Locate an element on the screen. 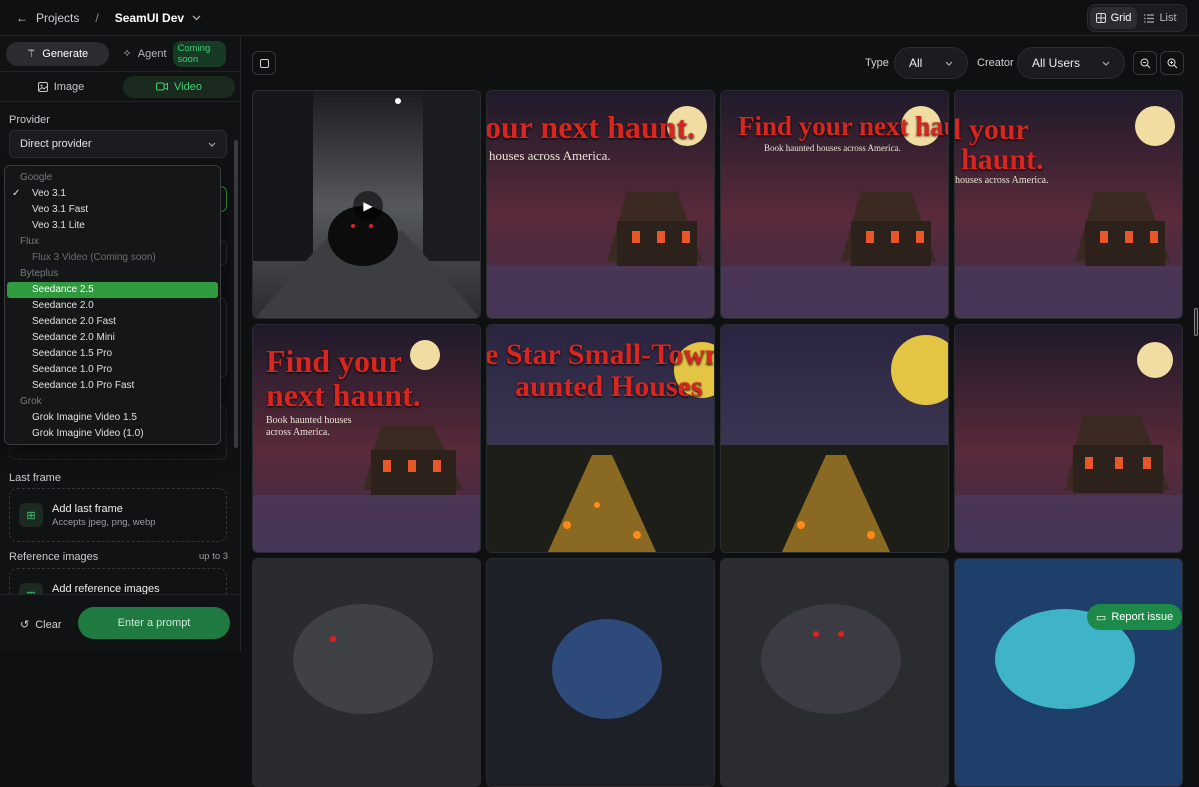 The image size is (1199, 787). grid-view-button: Grid is located at coordinates (1113, 18).